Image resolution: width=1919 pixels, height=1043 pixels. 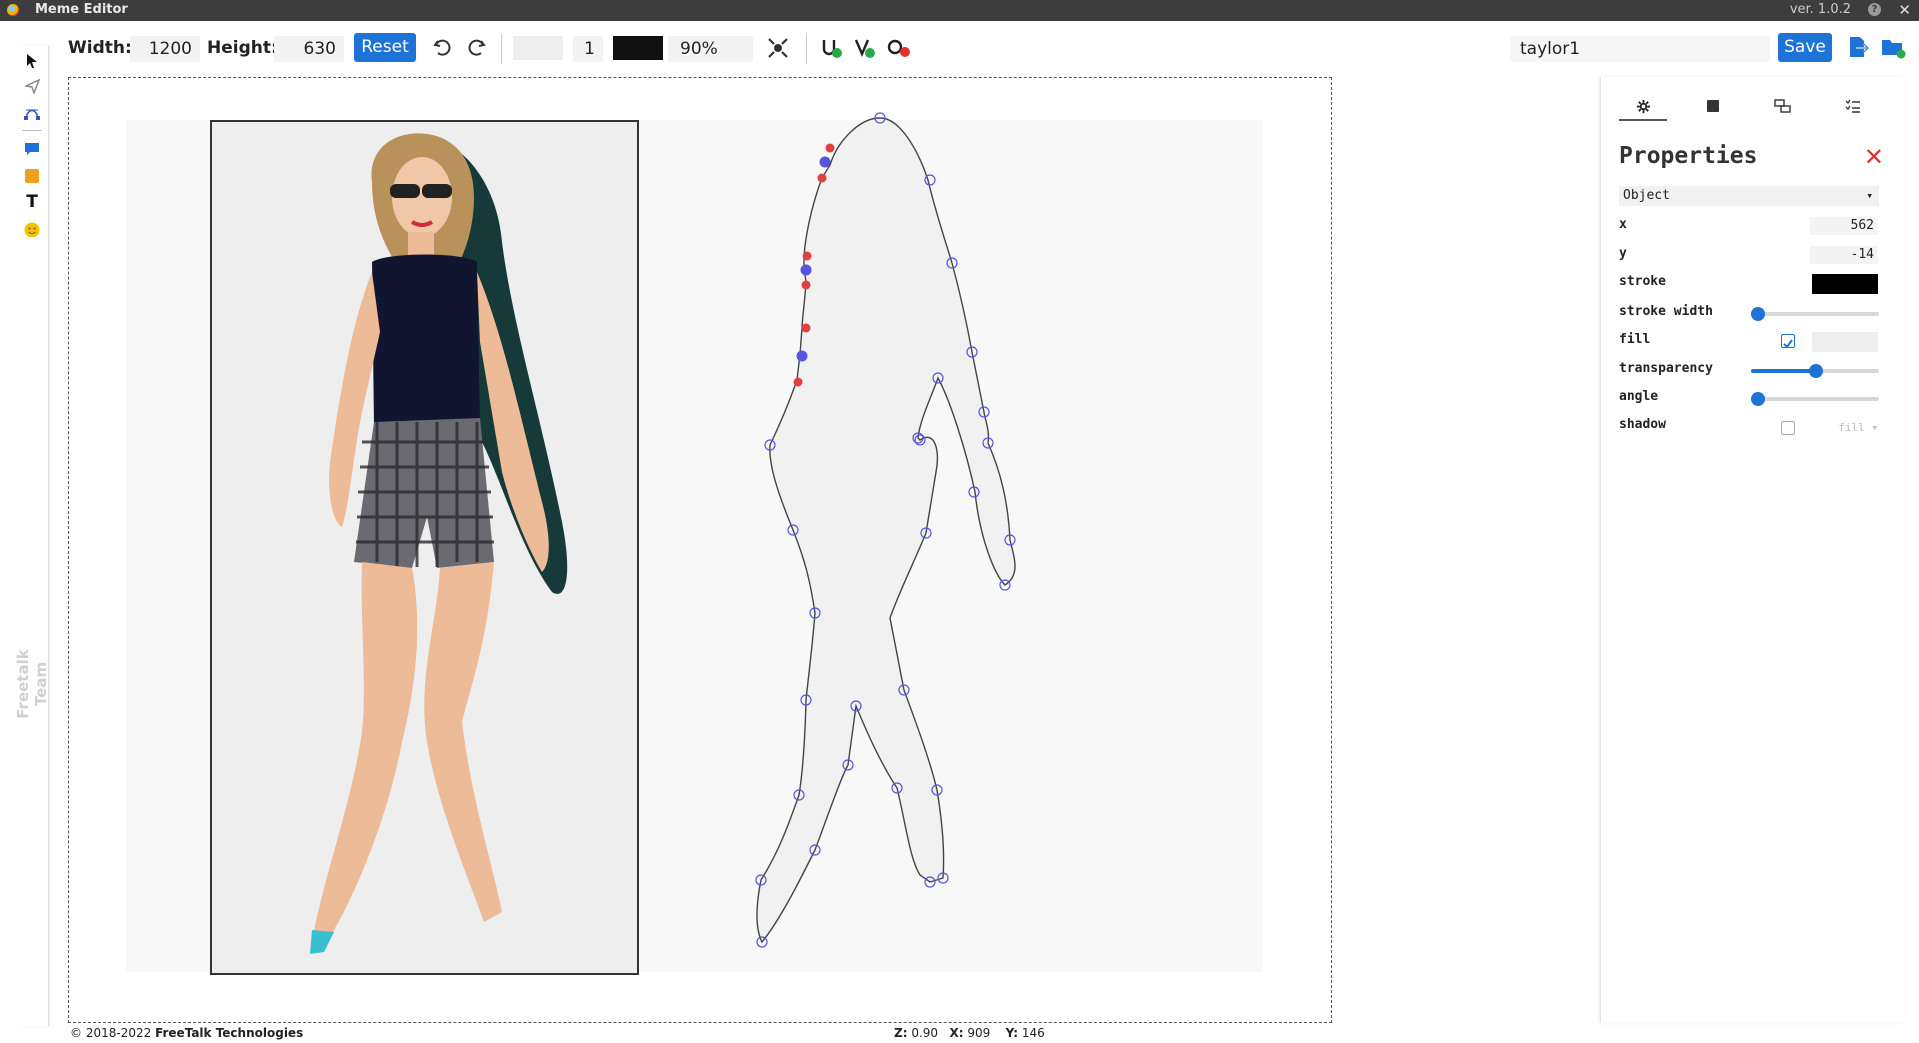 I want to click on cursor-coordinates: Z: 0.90 X: 909 Y: 146, so click(x=969, y=1033).